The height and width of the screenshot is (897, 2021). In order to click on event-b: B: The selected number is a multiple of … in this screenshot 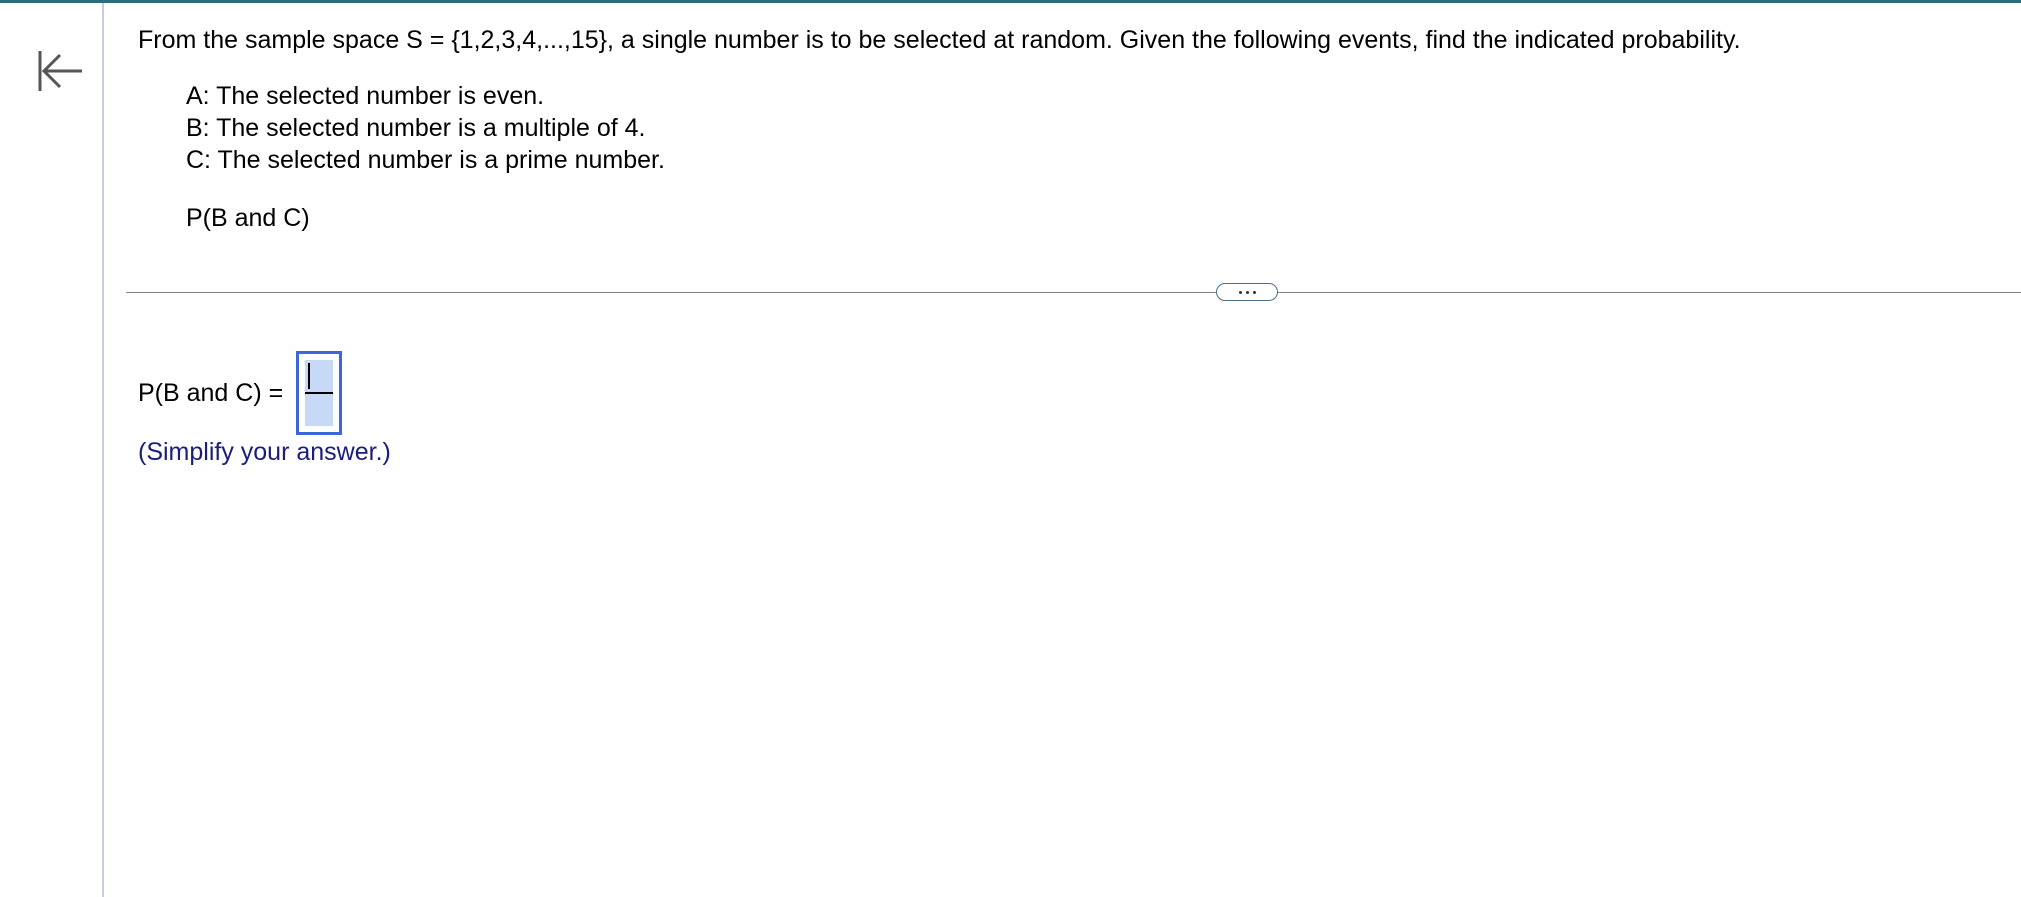, I will do `click(416, 128)`.